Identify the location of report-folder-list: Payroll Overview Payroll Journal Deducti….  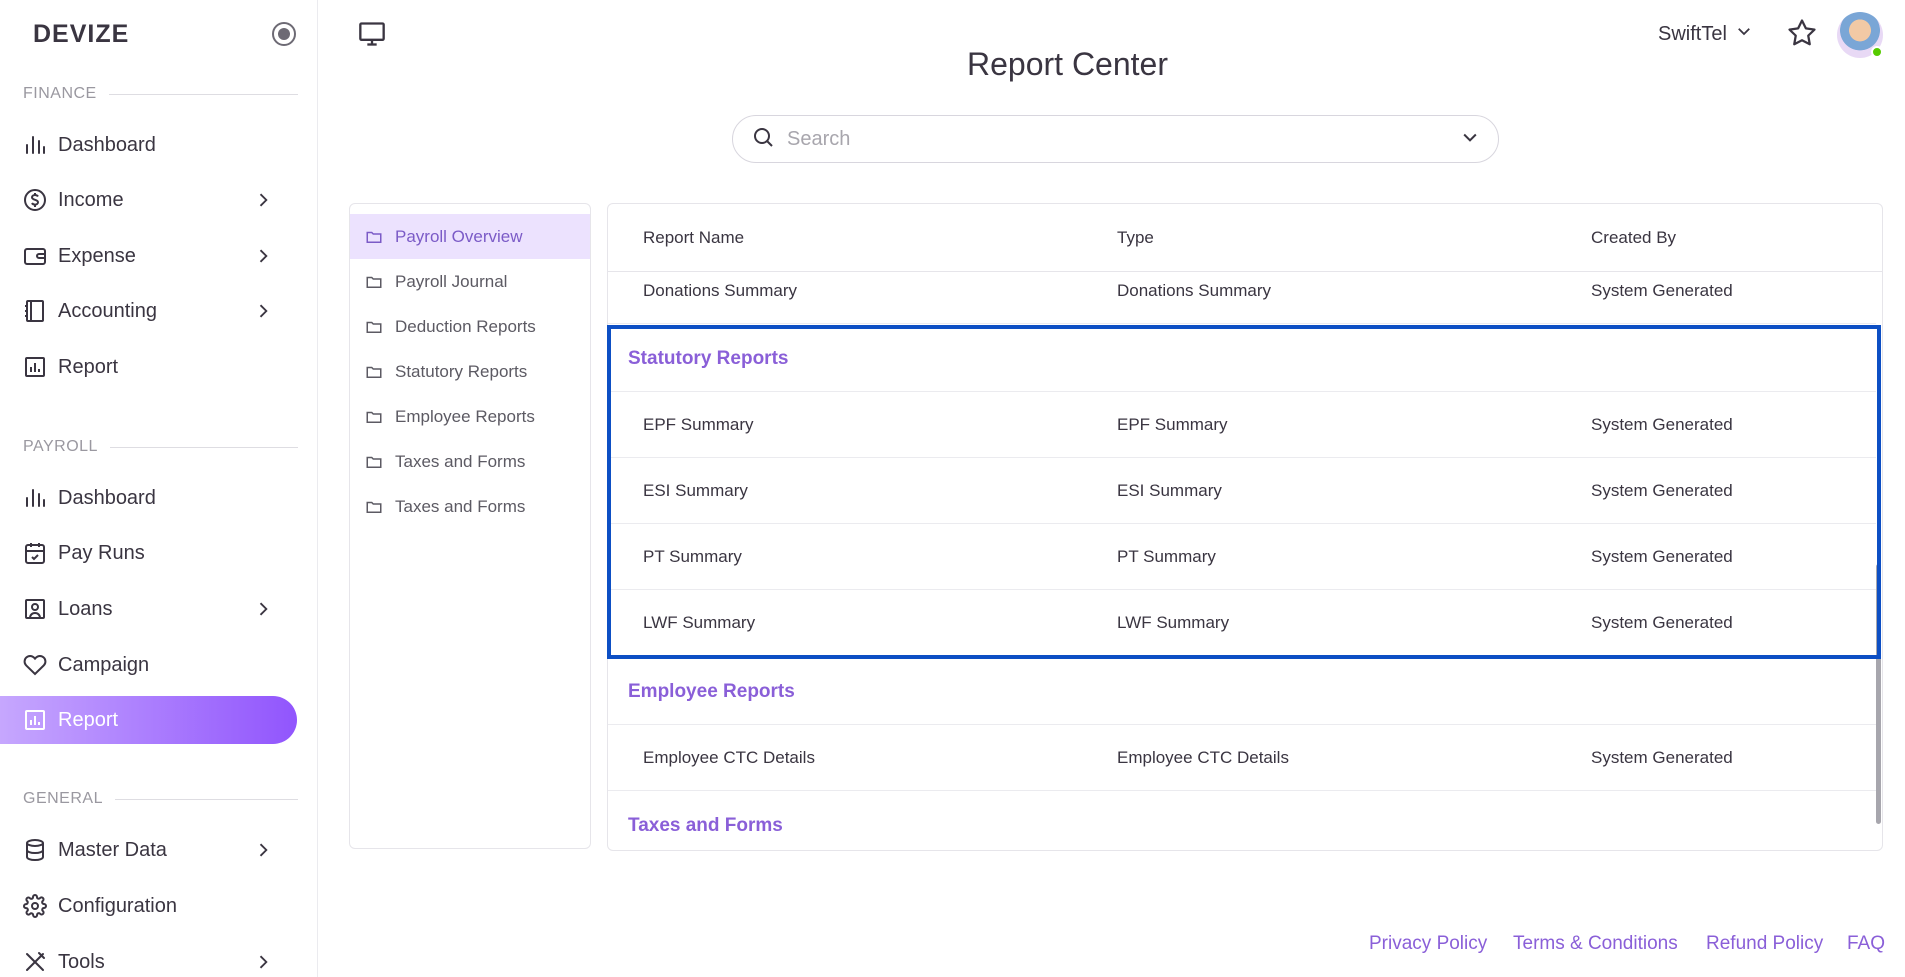
(470, 526).